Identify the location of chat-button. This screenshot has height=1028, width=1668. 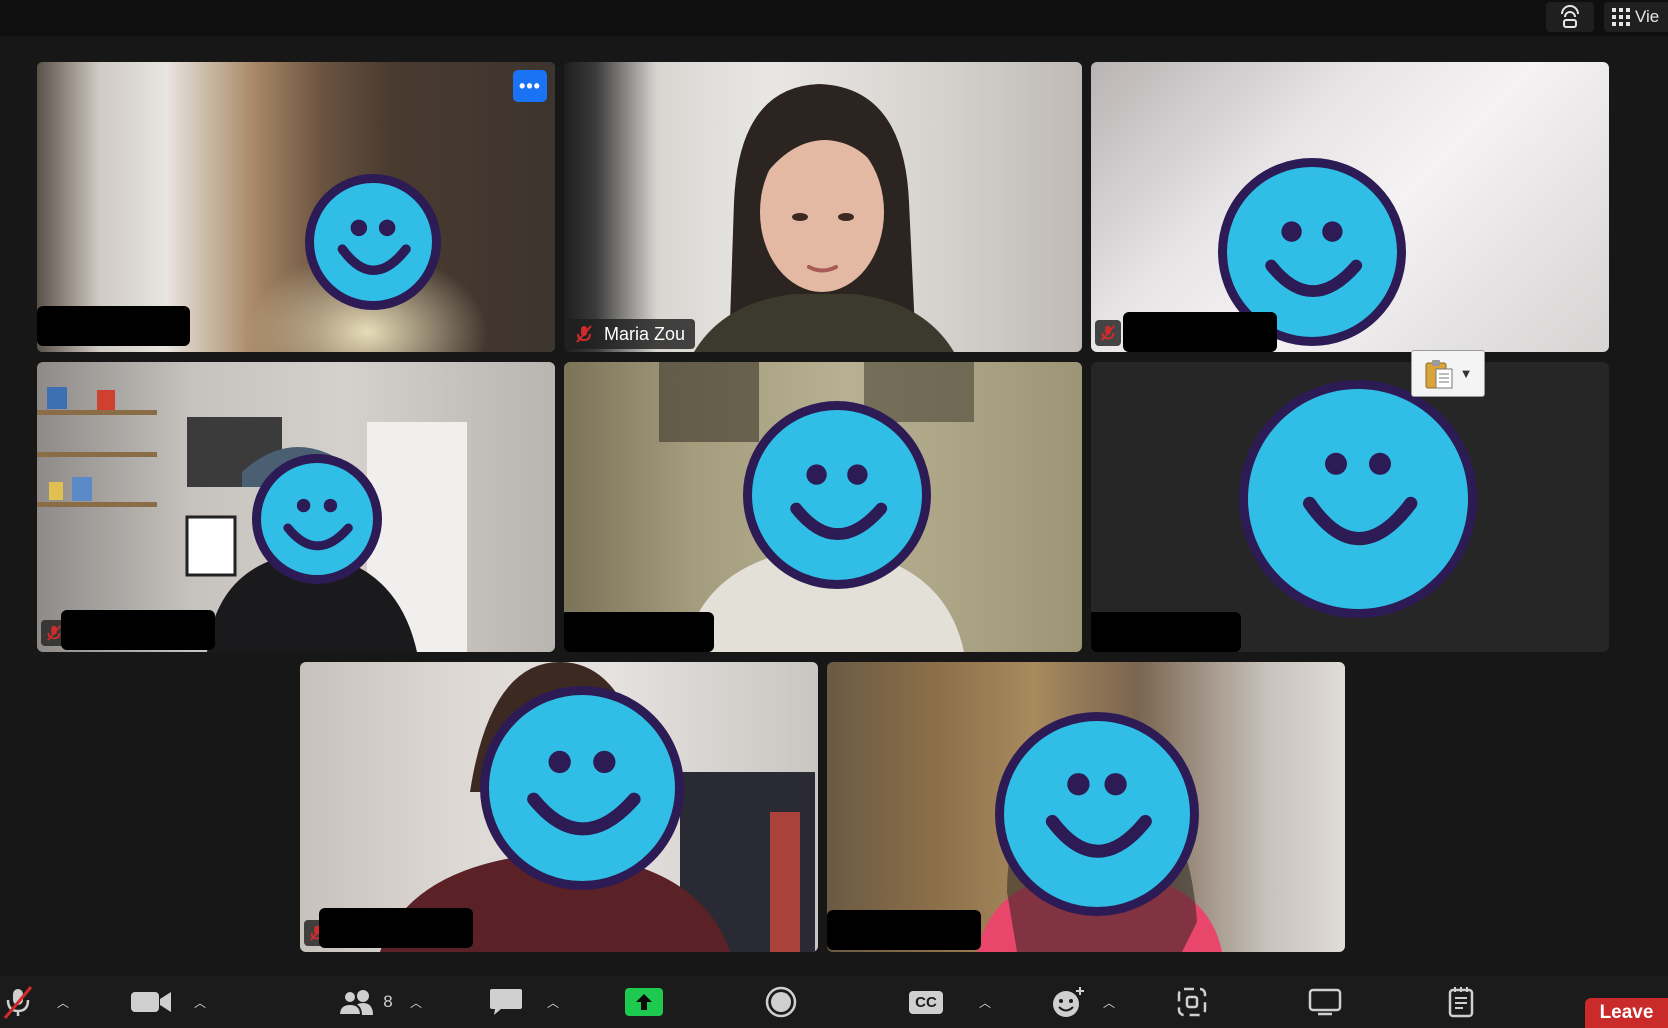
(506, 1002).